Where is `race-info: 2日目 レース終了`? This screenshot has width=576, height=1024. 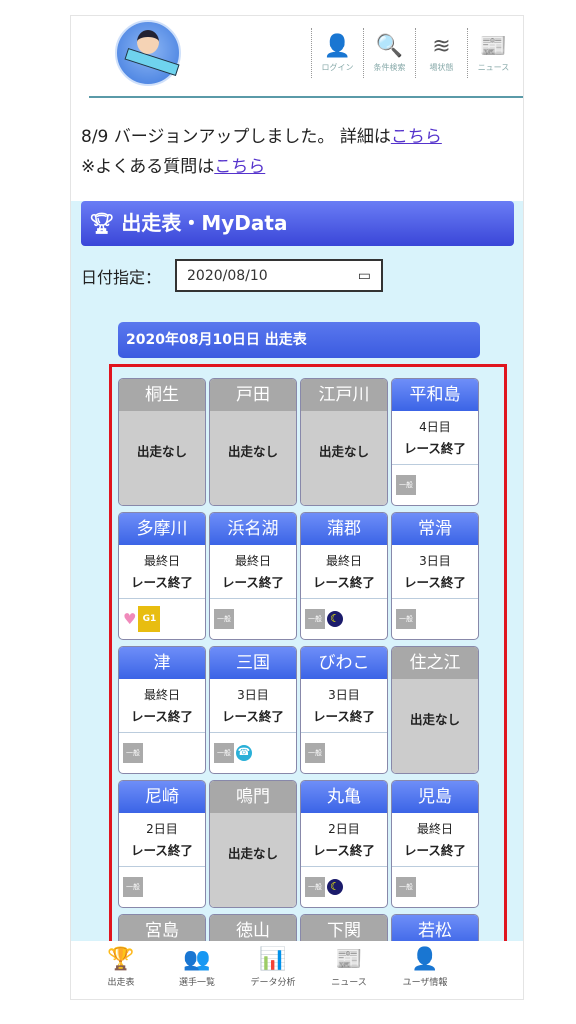
race-info: 2日目 レース終了 is located at coordinates (344, 840).